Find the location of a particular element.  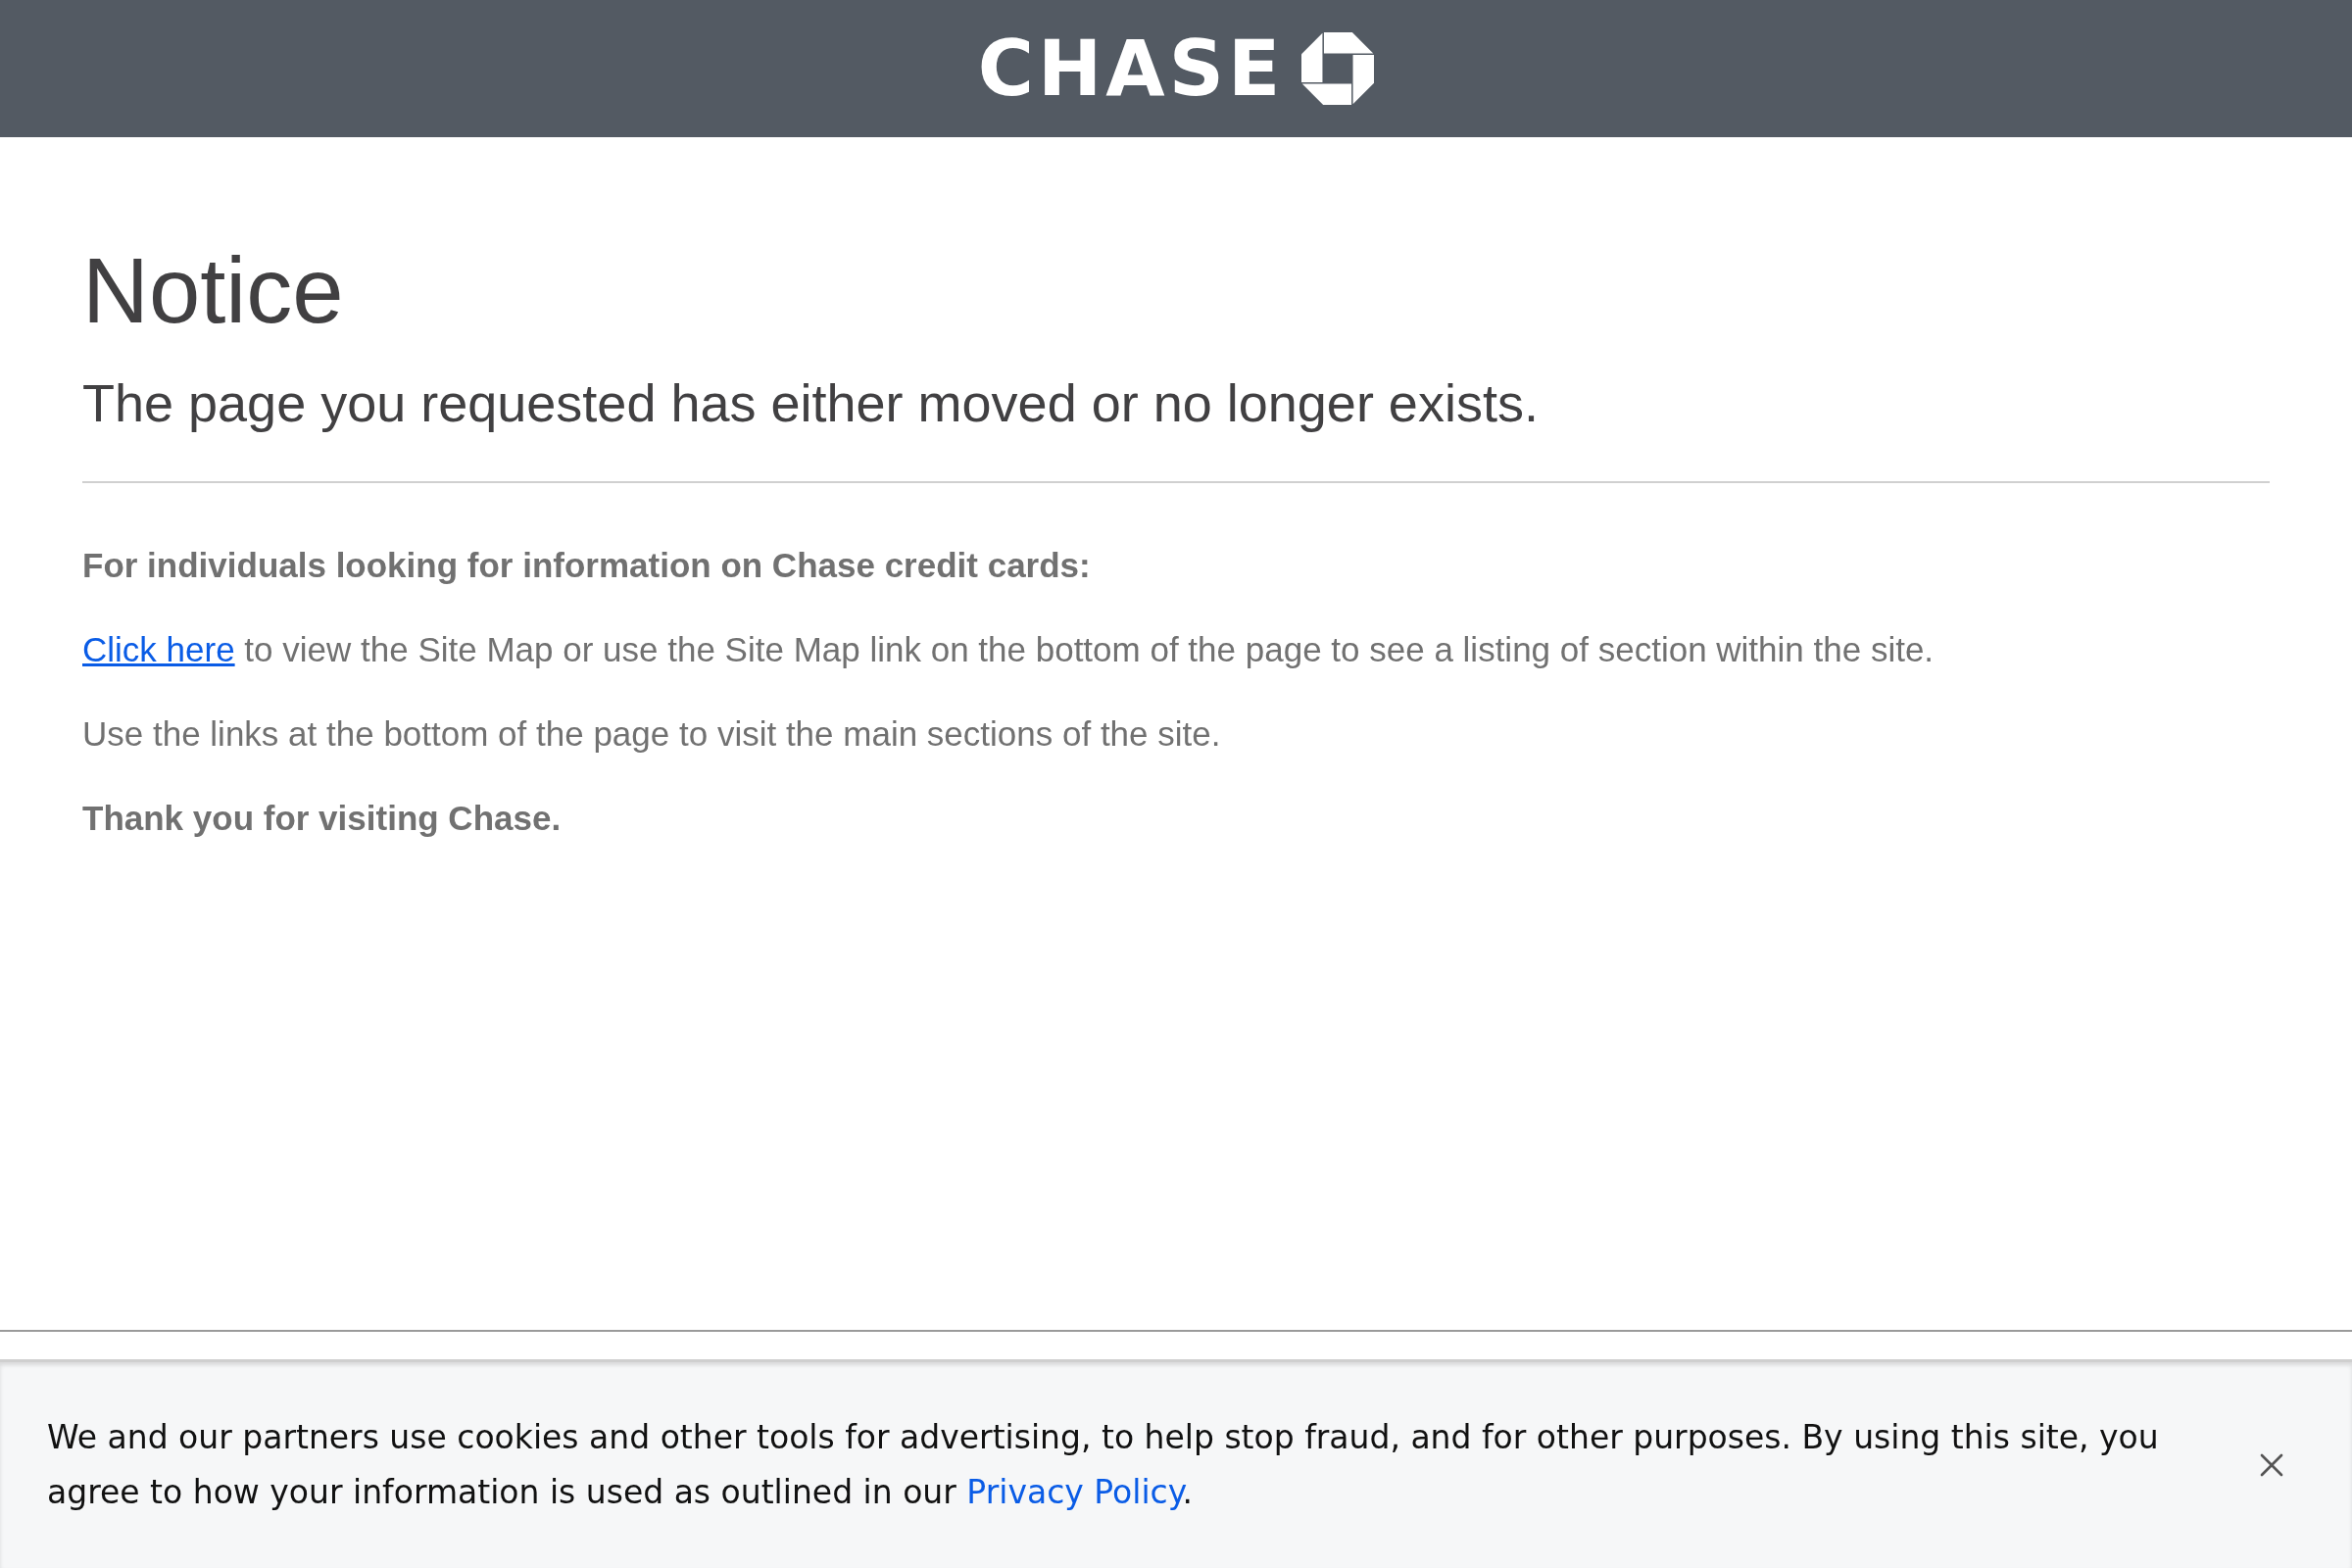

notice-paragraph: Click here to view the Site Map or use the Site Map link on the bottom of the page to see a listing of section within the site. is located at coordinates (1009, 650).